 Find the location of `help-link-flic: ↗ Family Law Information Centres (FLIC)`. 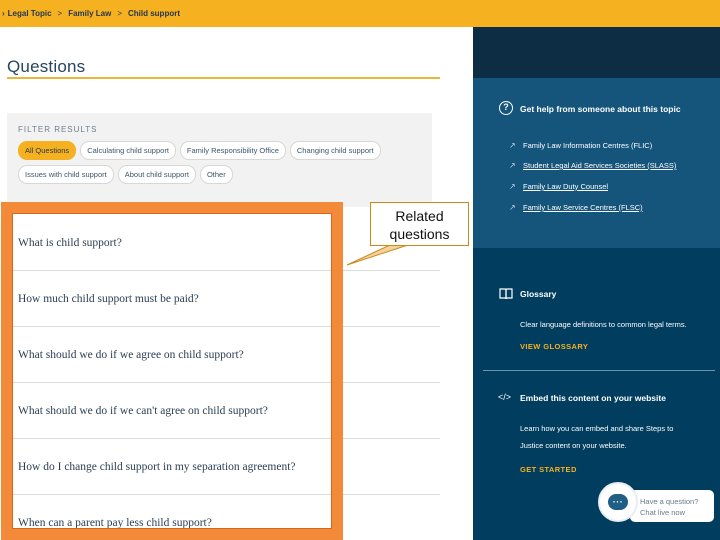

help-link-flic: ↗ Family Law Information Centres (FLIC) is located at coordinates (581, 145).